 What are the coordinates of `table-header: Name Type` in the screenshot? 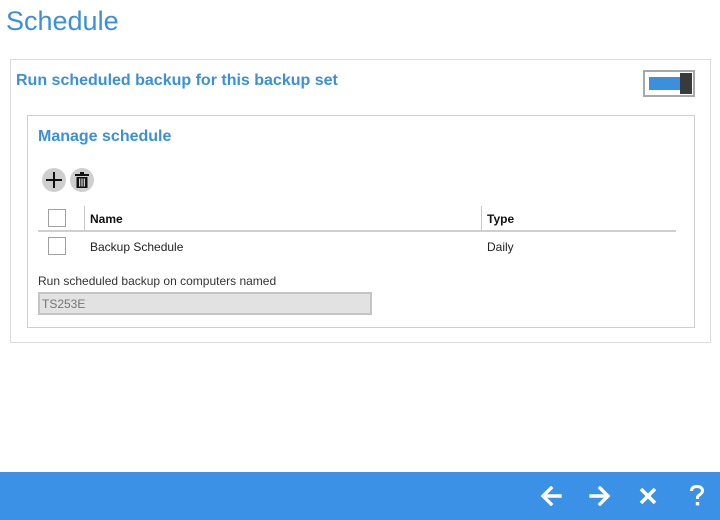 It's located at (357, 218).